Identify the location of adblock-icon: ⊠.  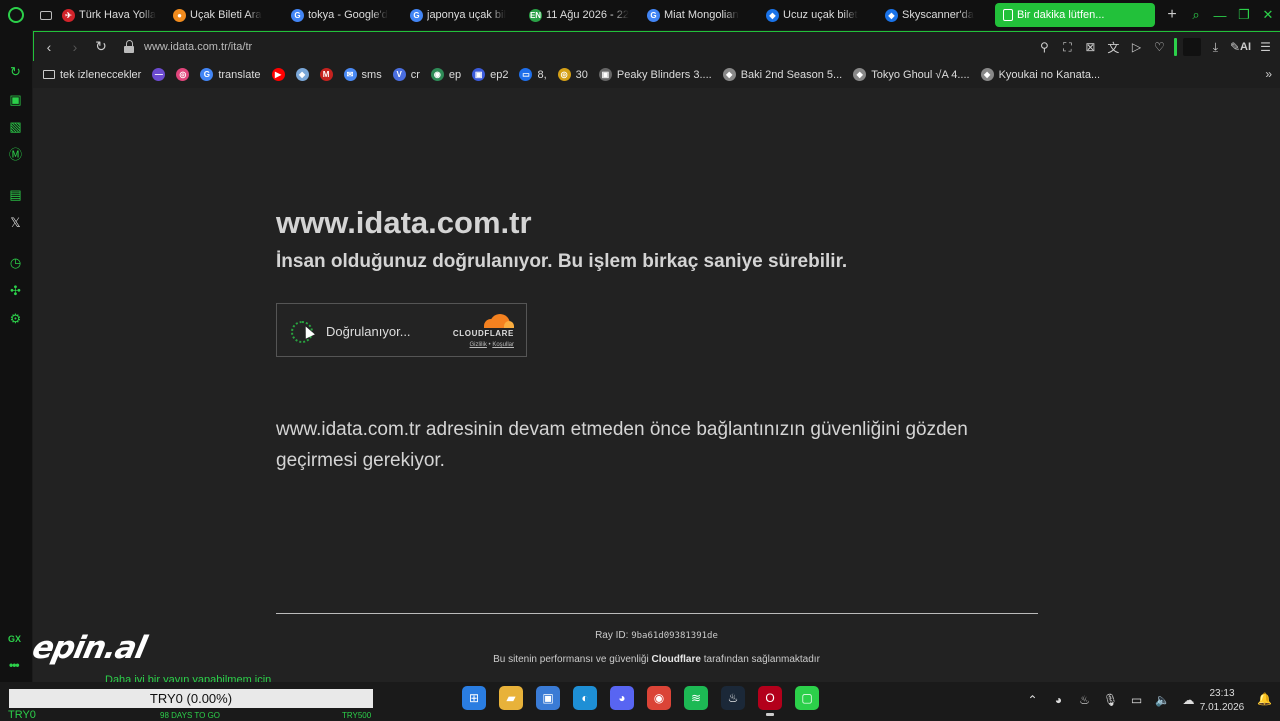
(1090, 47).